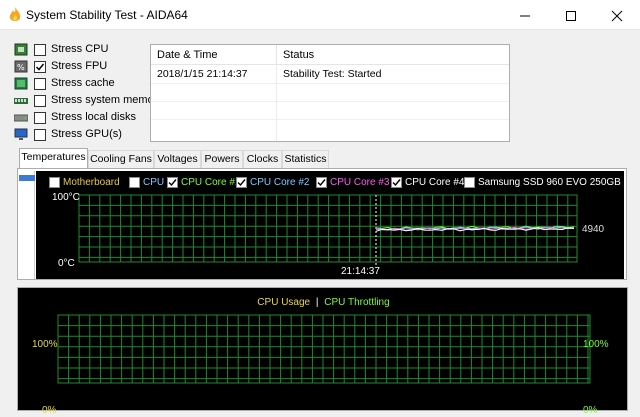 The image size is (640, 417). What do you see at coordinates (599, 229) in the screenshot?
I see `temp-value-readout-b: 40` at bounding box center [599, 229].